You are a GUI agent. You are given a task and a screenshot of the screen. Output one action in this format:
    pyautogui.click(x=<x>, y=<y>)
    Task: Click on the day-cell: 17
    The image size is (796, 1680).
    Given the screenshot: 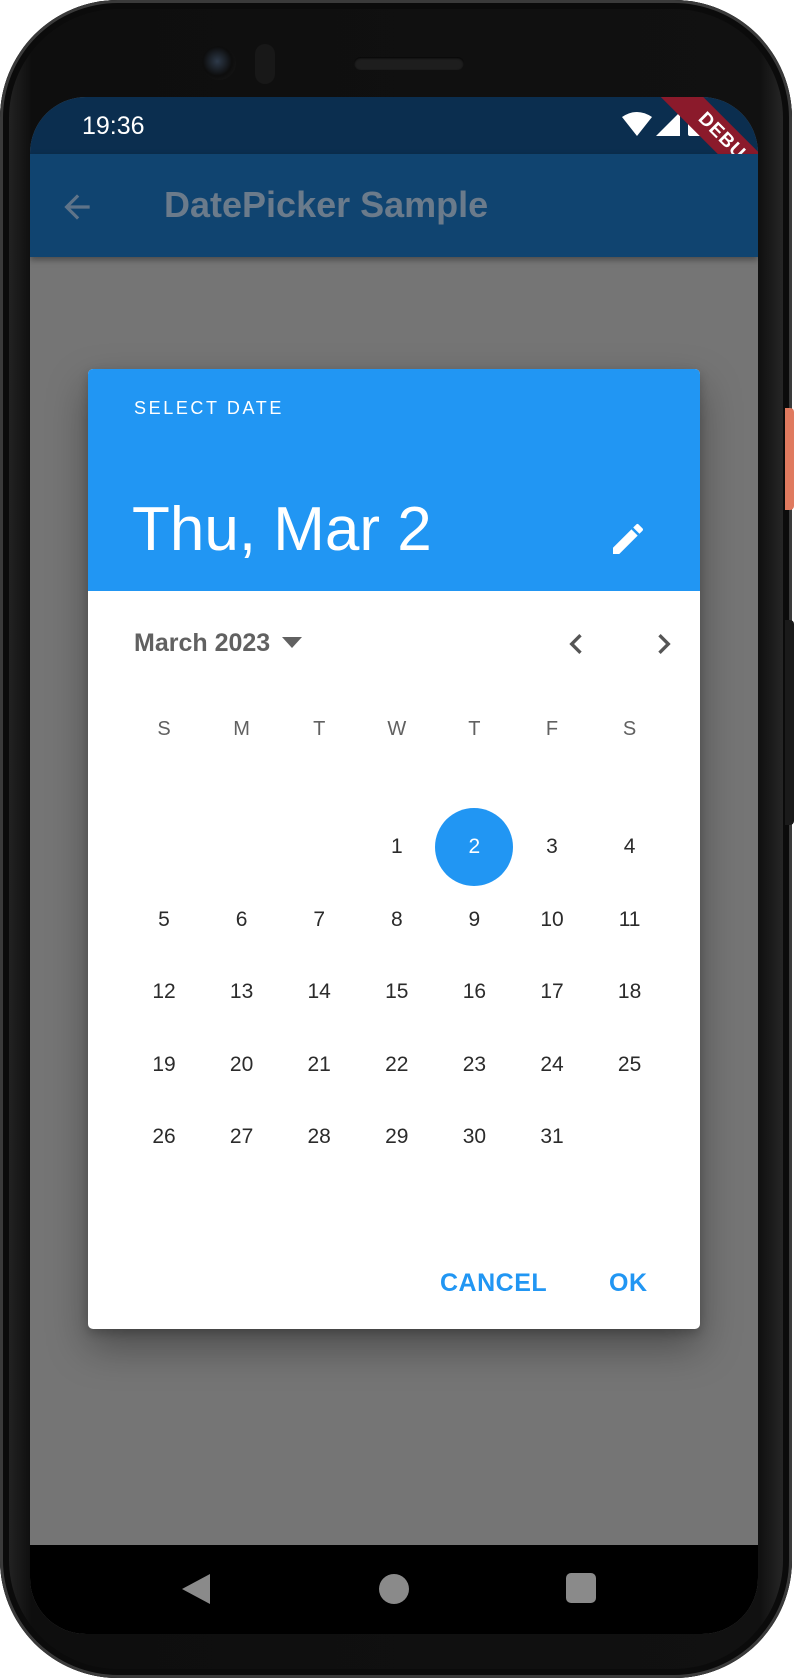 What is the action you would take?
    pyautogui.click(x=552, y=992)
    